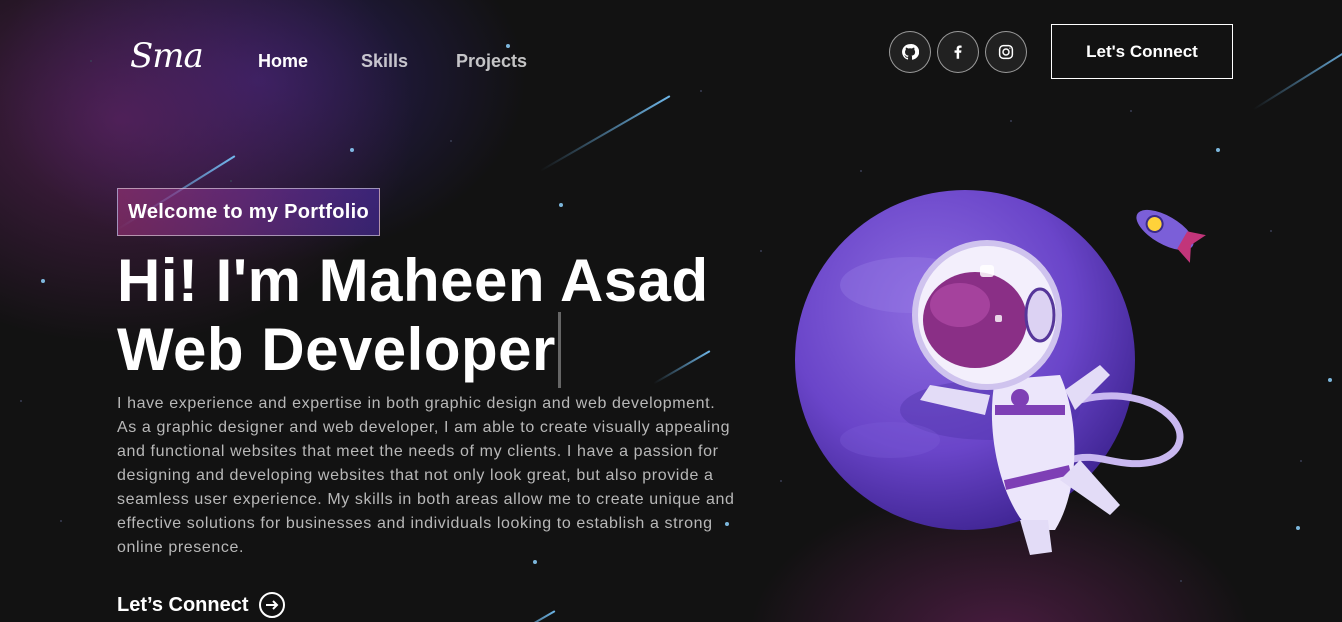 This screenshot has height=622, width=1342. I want to click on hero-connect-link: Let’s Connect, so click(201, 605).